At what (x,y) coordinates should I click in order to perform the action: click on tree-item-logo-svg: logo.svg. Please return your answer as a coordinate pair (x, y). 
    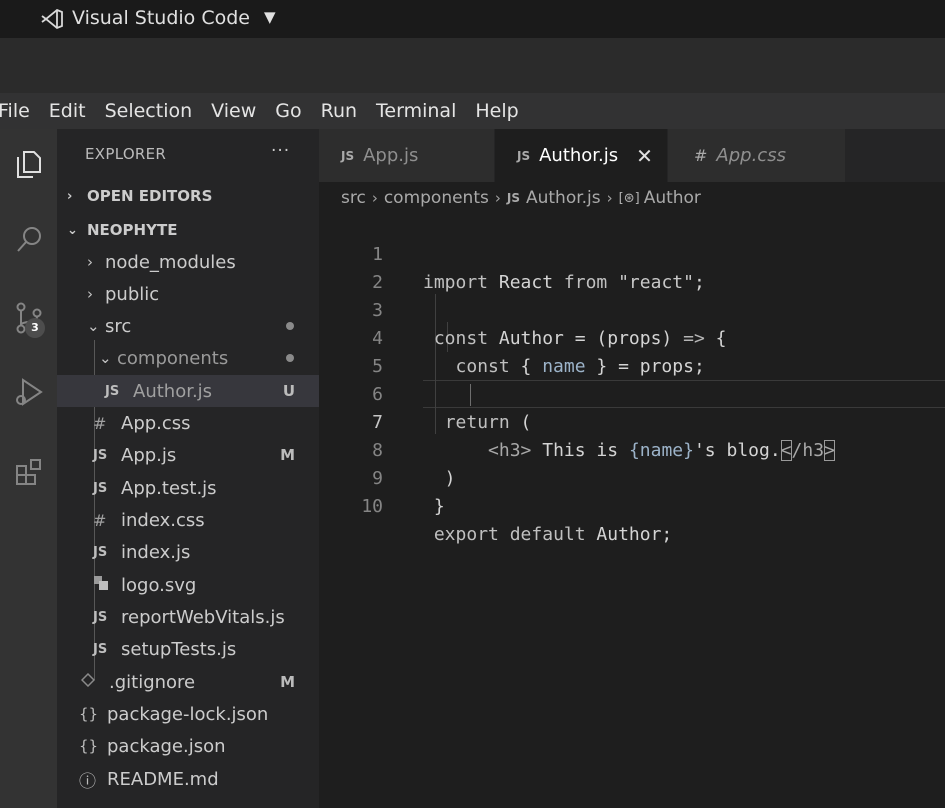
    Looking at the image, I should click on (188, 585).